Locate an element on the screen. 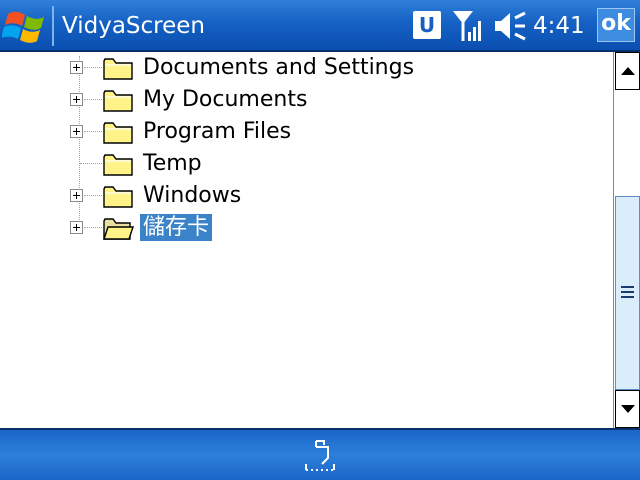 This screenshot has height=480, width=640. start-button is located at coordinates (25, 26).